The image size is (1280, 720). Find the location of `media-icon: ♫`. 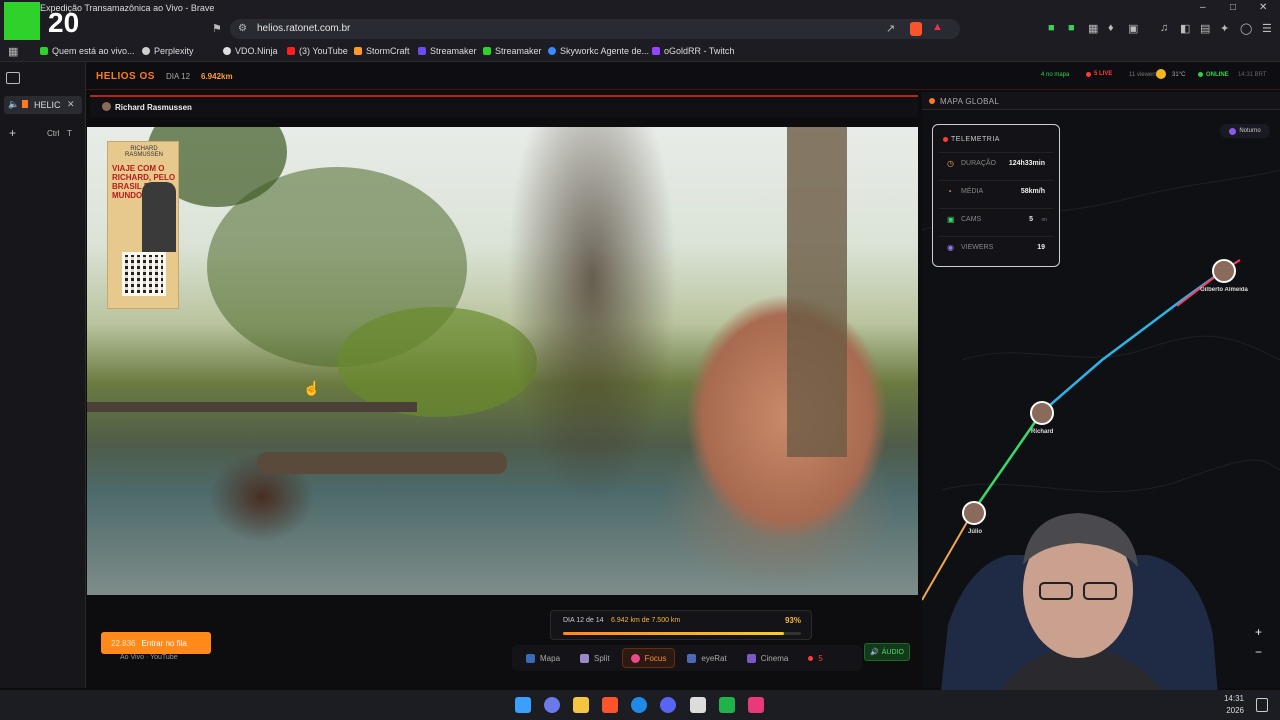

media-icon: ♫ is located at coordinates (1164, 28).